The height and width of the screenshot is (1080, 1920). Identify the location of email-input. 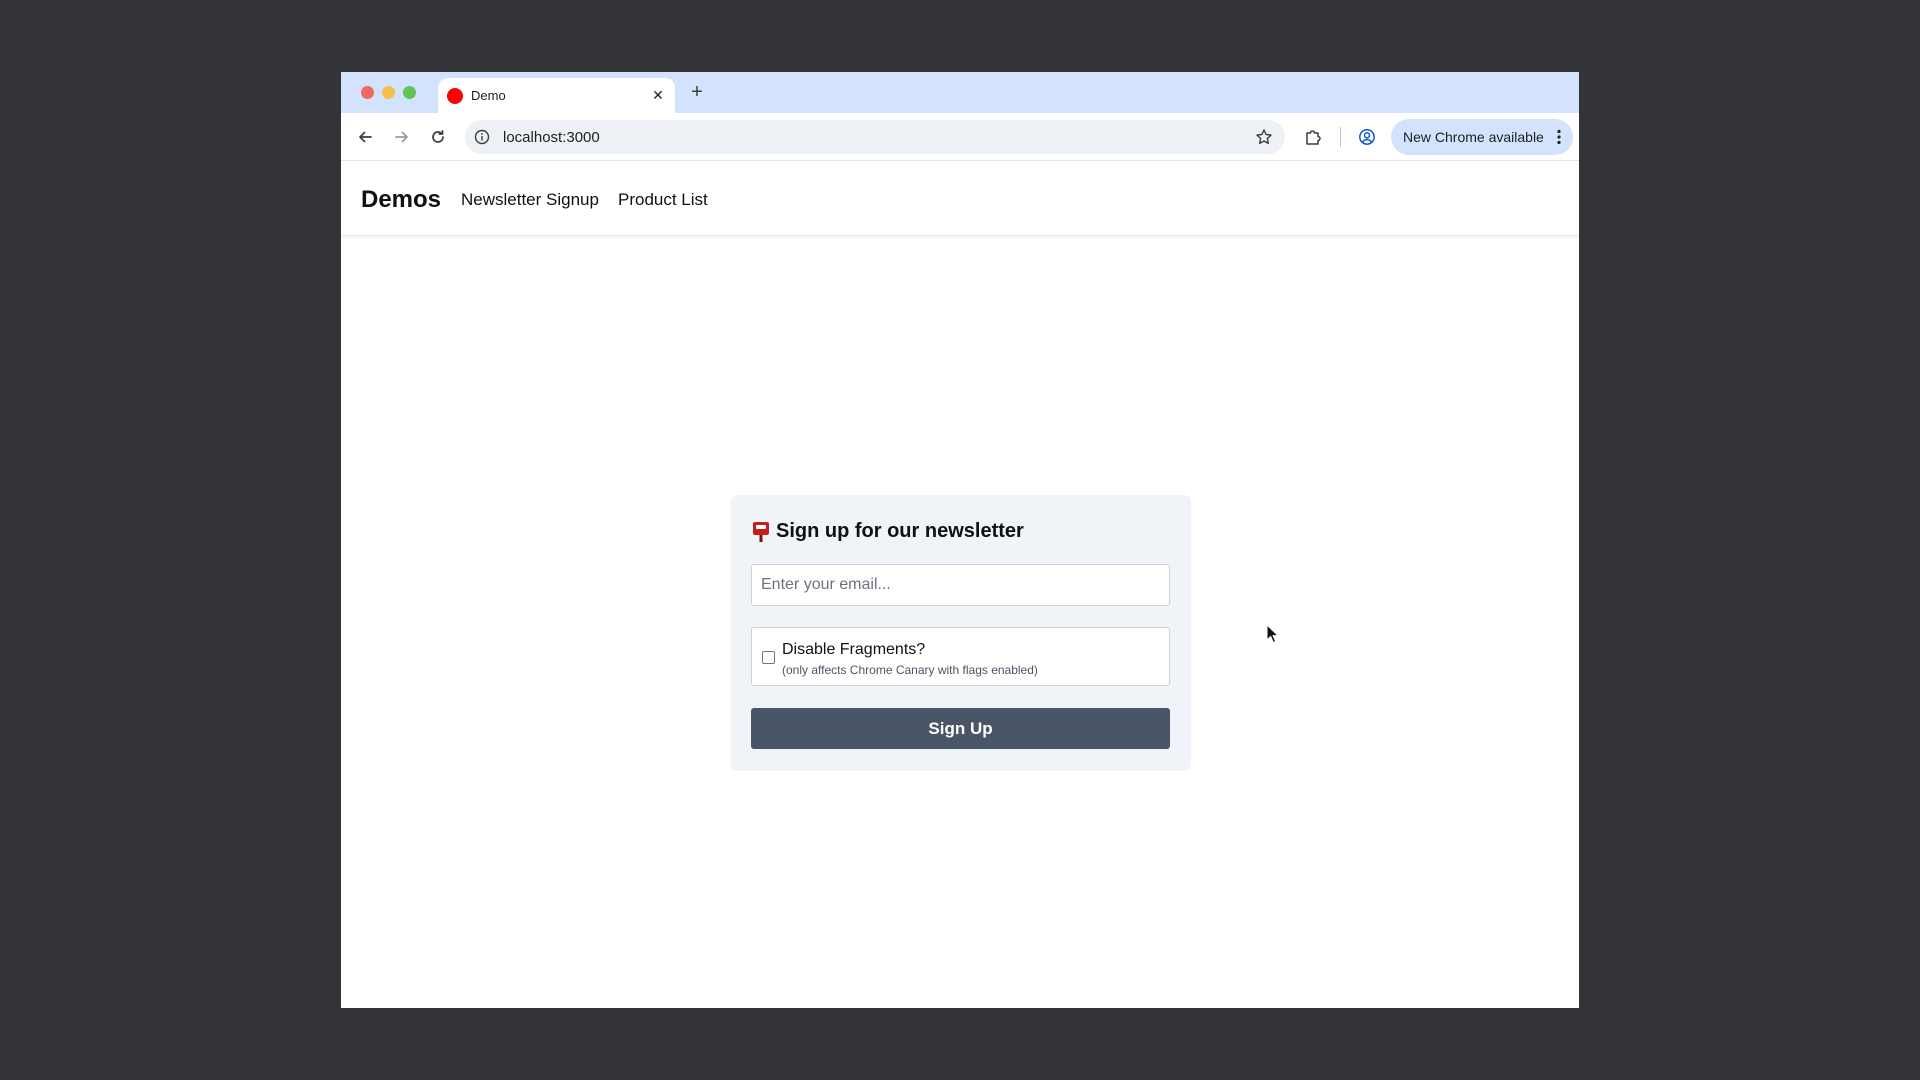
(960, 585).